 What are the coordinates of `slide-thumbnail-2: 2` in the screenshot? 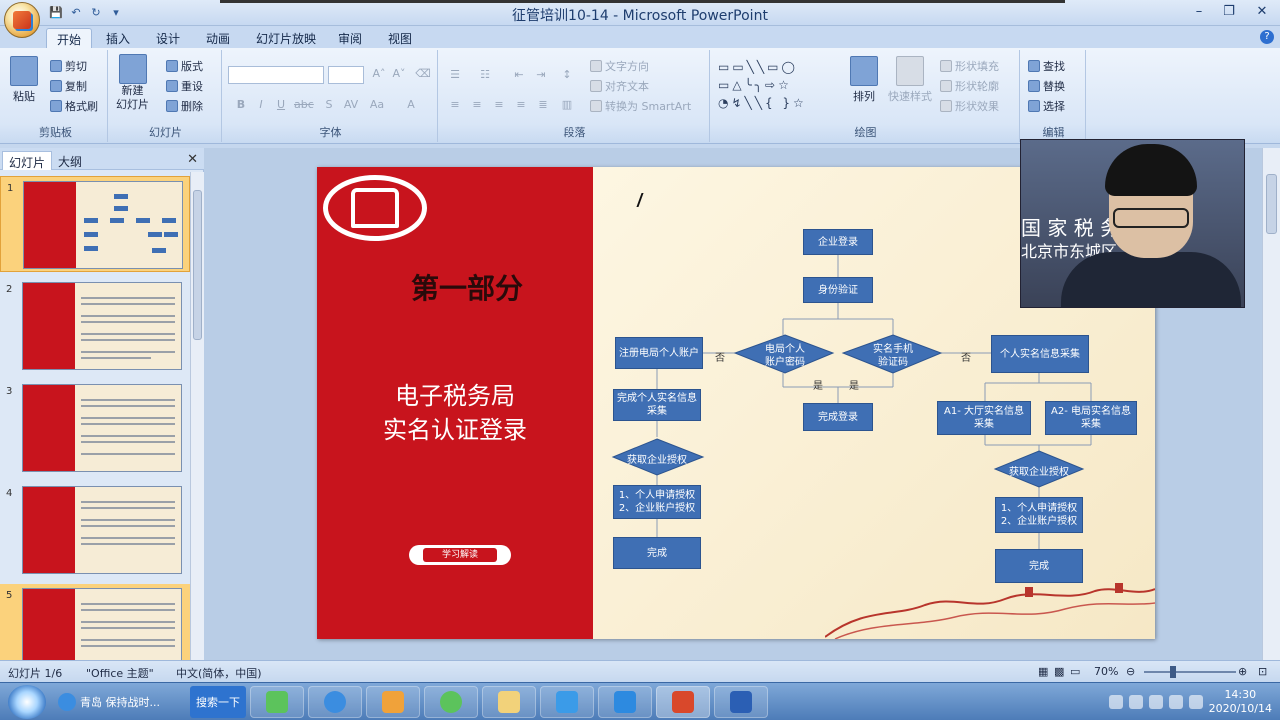 It's located at (95, 326).